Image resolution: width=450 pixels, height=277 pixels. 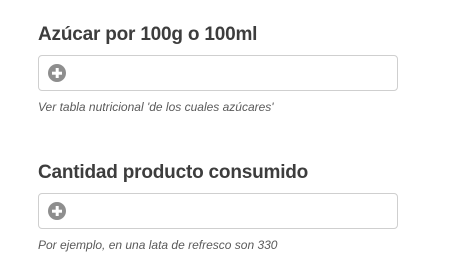 I want to click on quantity-consumed-input-box, so click(x=218, y=211).